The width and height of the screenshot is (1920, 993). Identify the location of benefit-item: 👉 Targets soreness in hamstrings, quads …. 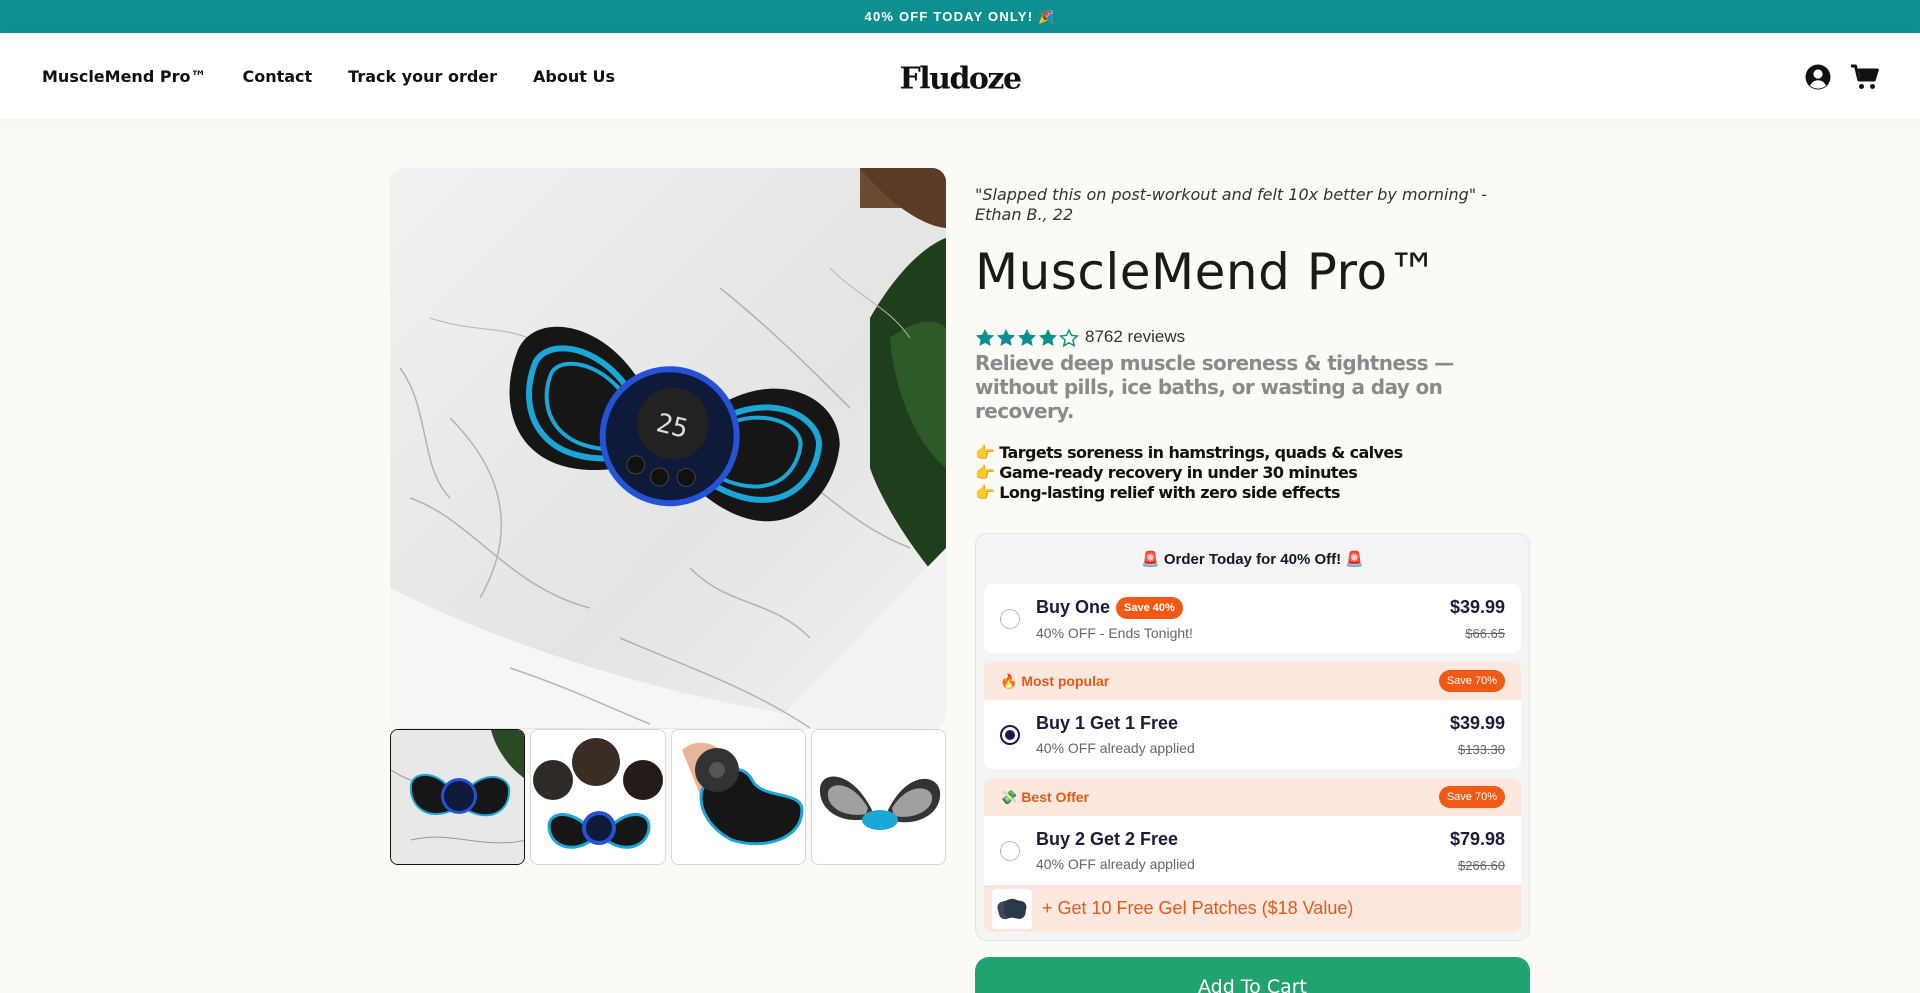
(1189, 452).